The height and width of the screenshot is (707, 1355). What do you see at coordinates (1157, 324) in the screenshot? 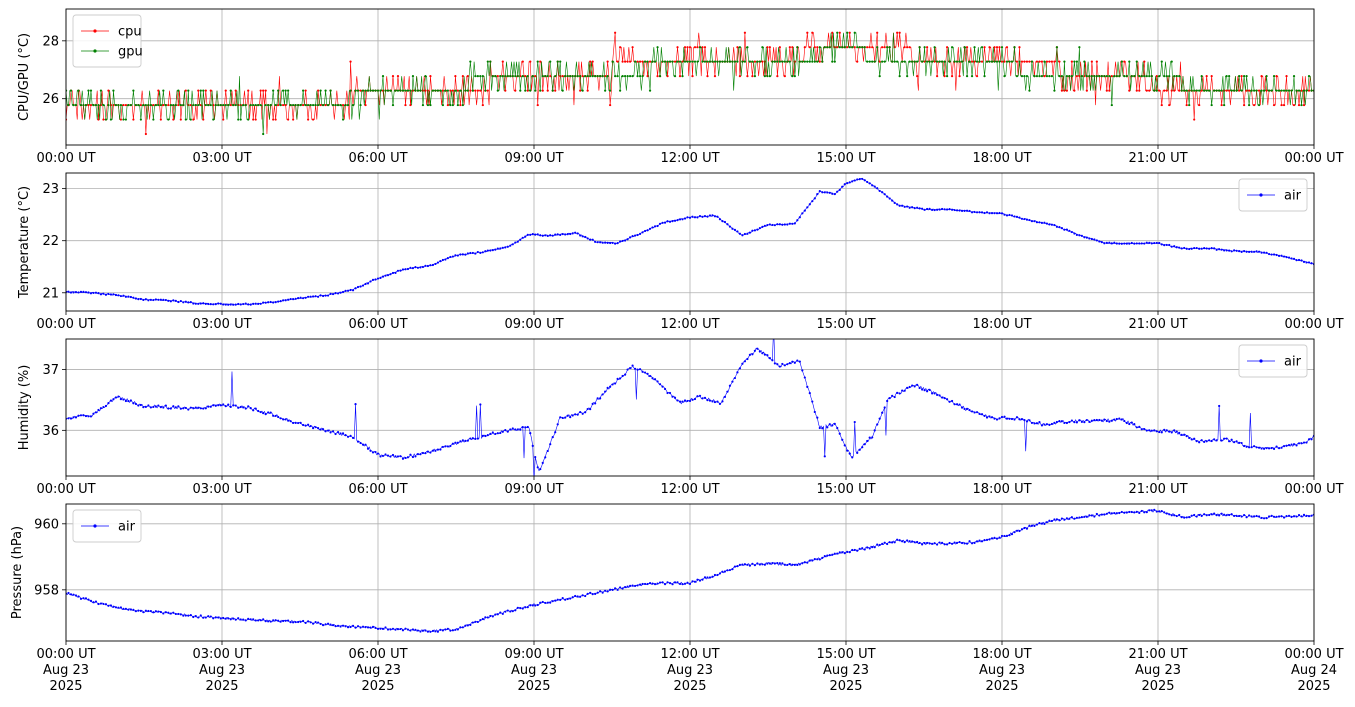
I see `x-tick-label-line: 21:00 UT` at bounding box center [1157, 324].